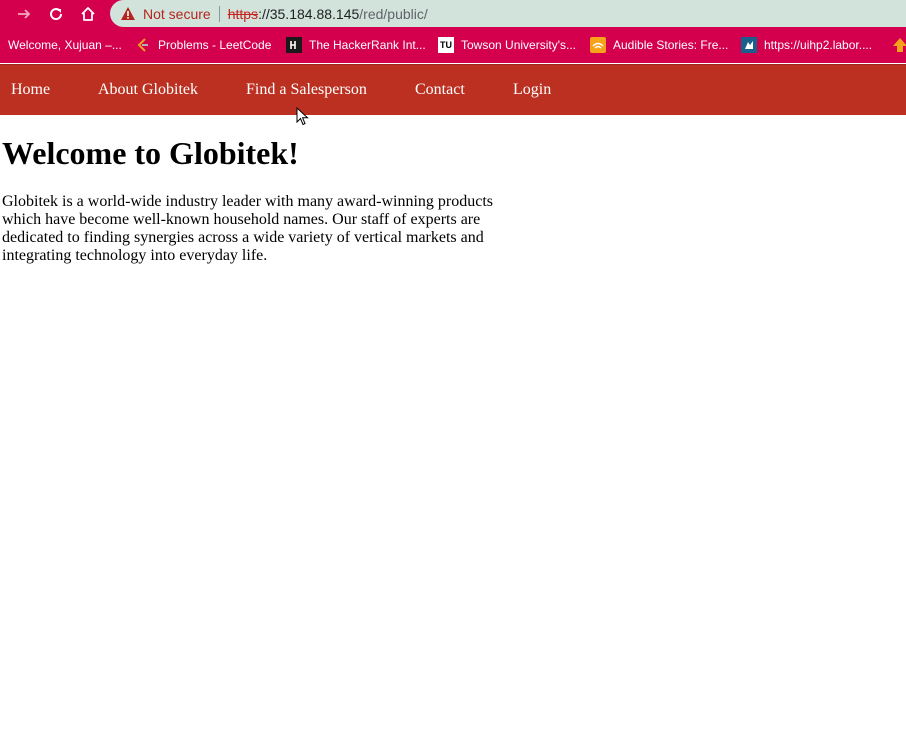 This screenshot has height=737, width=906. What do you see at coordinates (749, 45) in the screenshot?
I see `nys-icon` at bounding box center [749, 45].